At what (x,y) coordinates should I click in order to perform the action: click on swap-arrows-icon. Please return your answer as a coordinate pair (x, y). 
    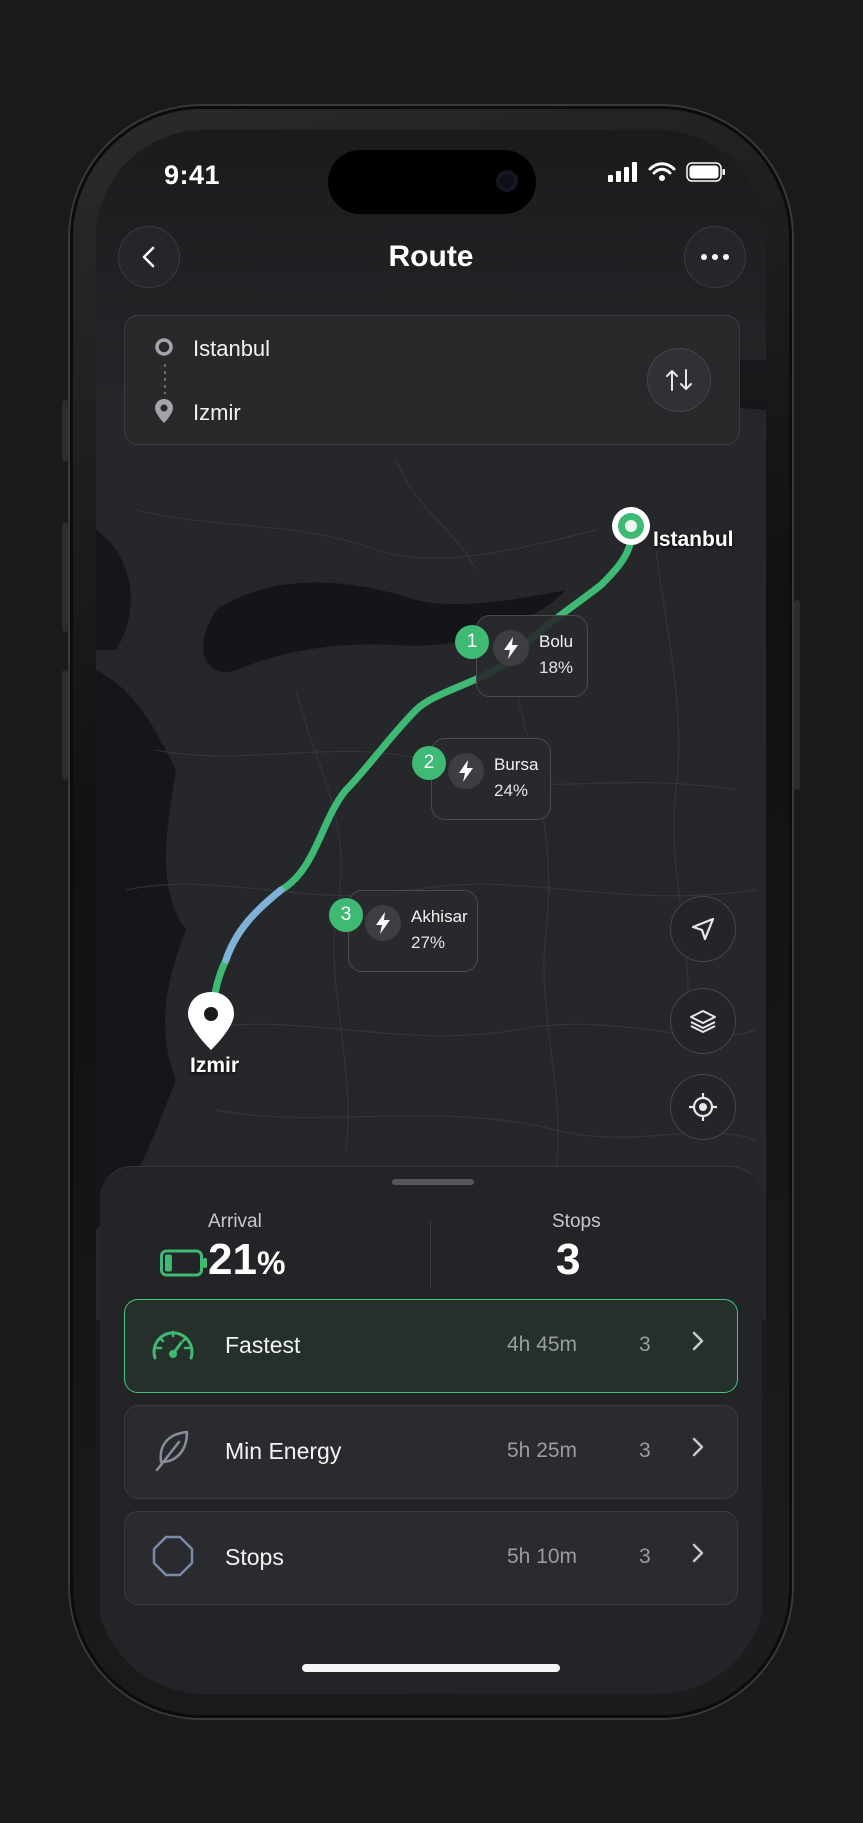
    Looking at the image, I should click on (679, 380).